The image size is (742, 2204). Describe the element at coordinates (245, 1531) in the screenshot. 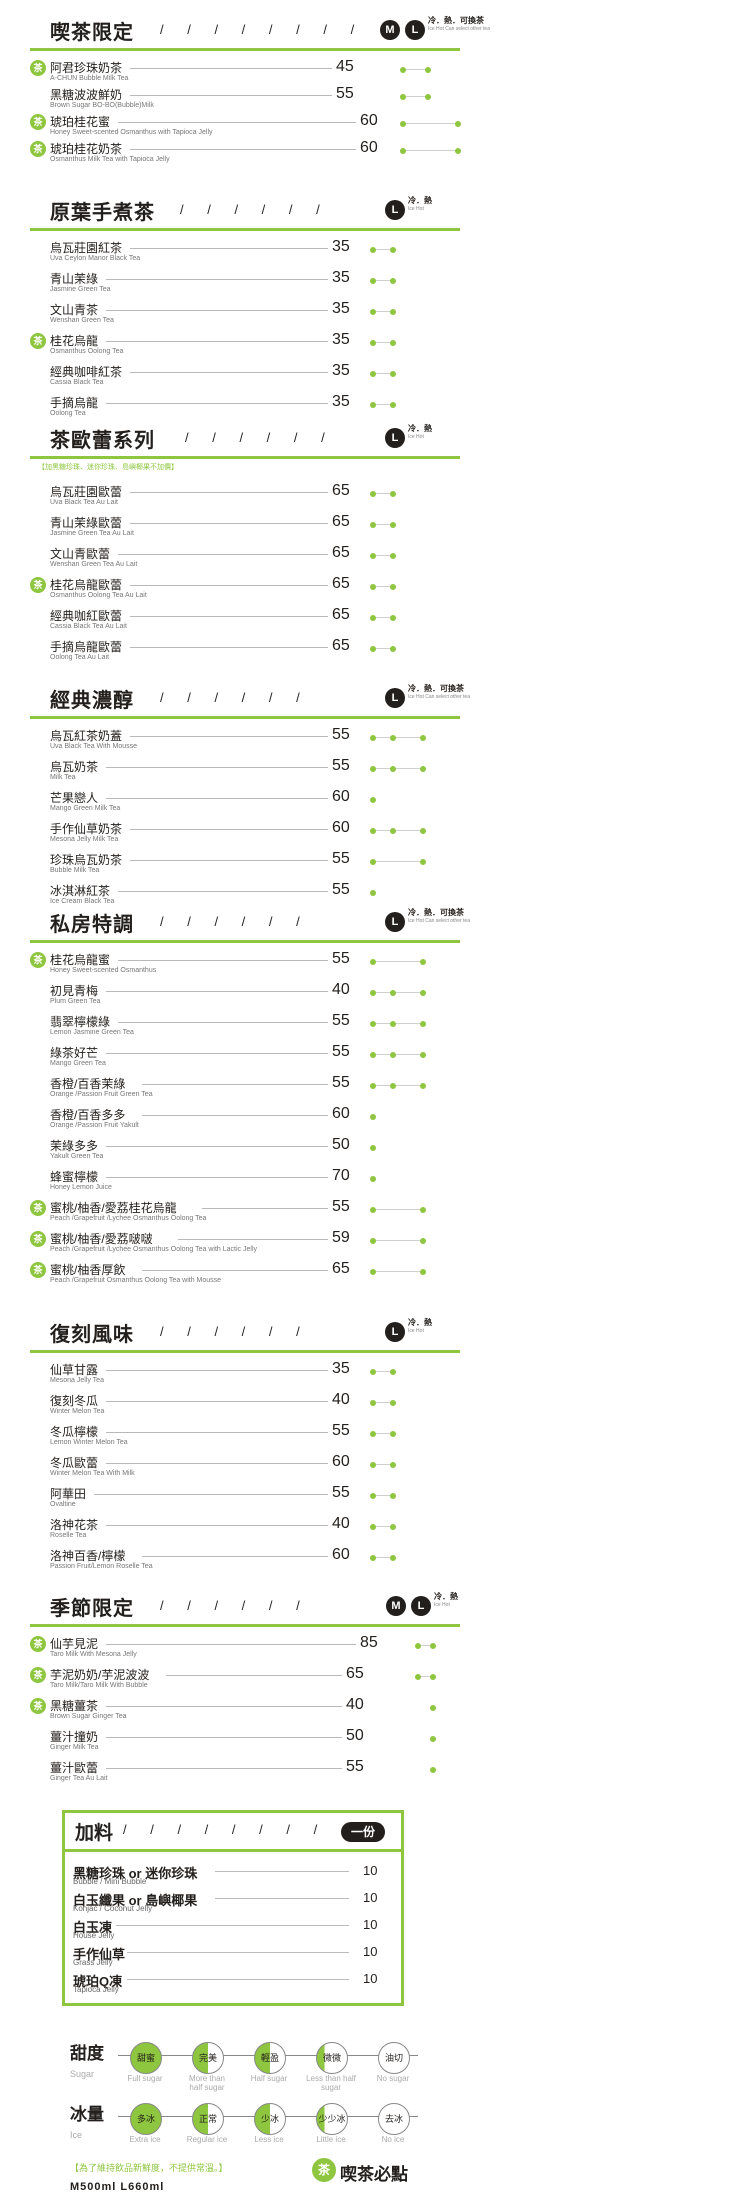

I see `menu-item: 洛神花茶 Roselle Tea 40` at that location.